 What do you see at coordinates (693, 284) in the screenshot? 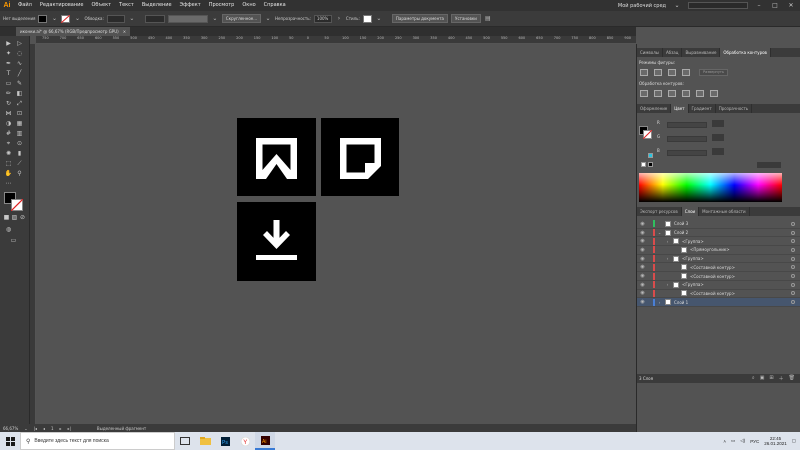
I see `layer-name: <Группа>` at bounding box center [693, 284].